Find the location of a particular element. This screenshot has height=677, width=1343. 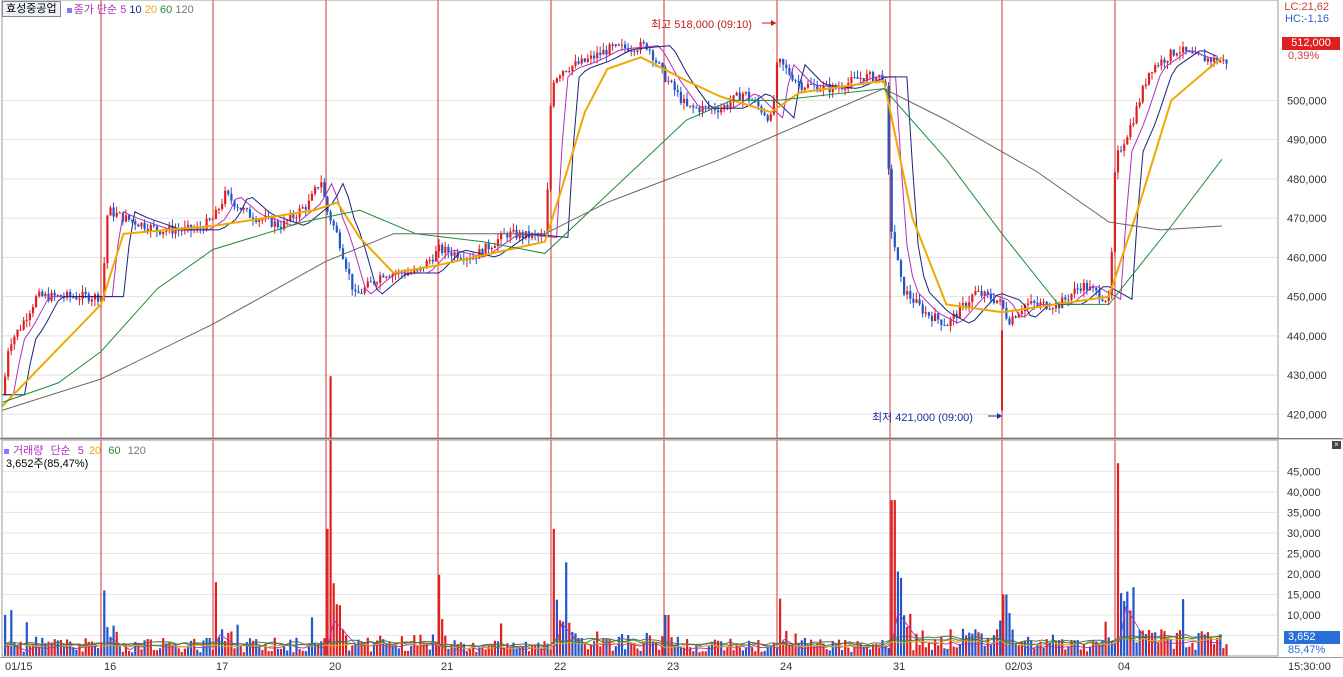

volume-tick-label: 40,000 is located at coordinates (1304, 493).